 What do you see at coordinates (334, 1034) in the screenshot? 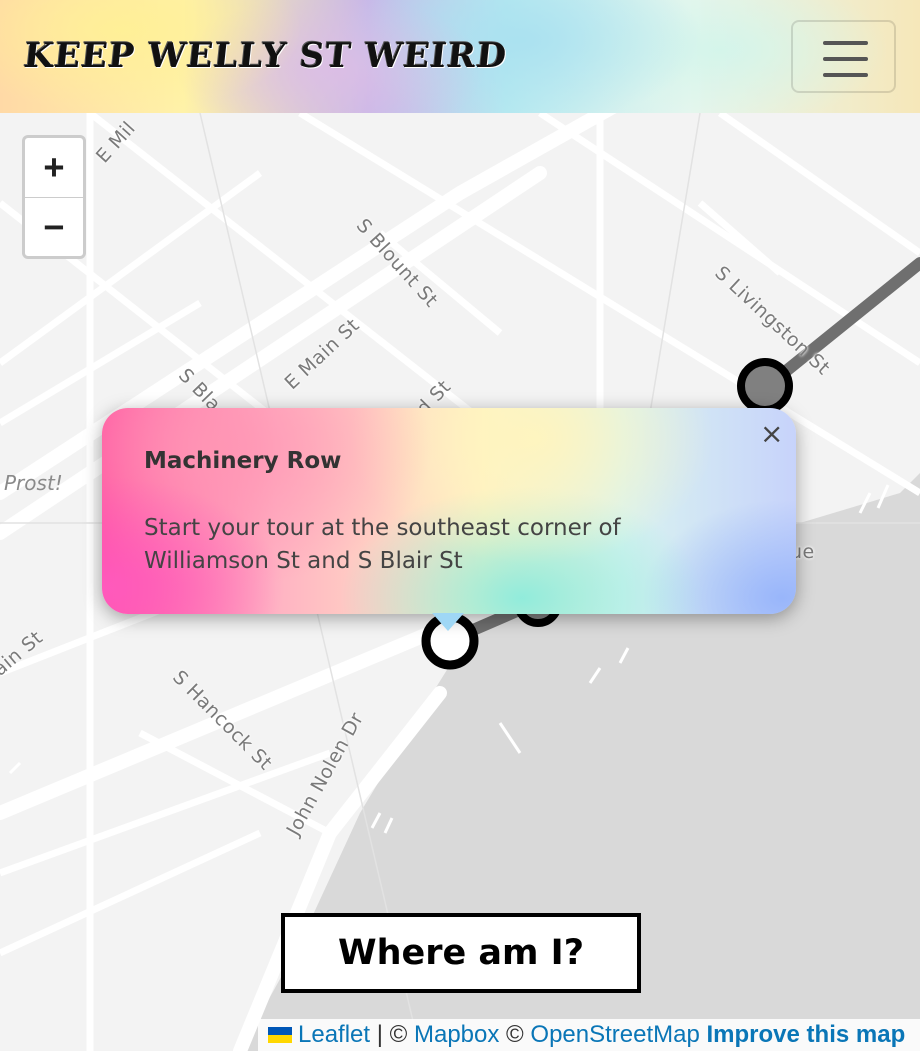
I see `leaflet-link: Leaflet` at bounding box center [334, 1034].